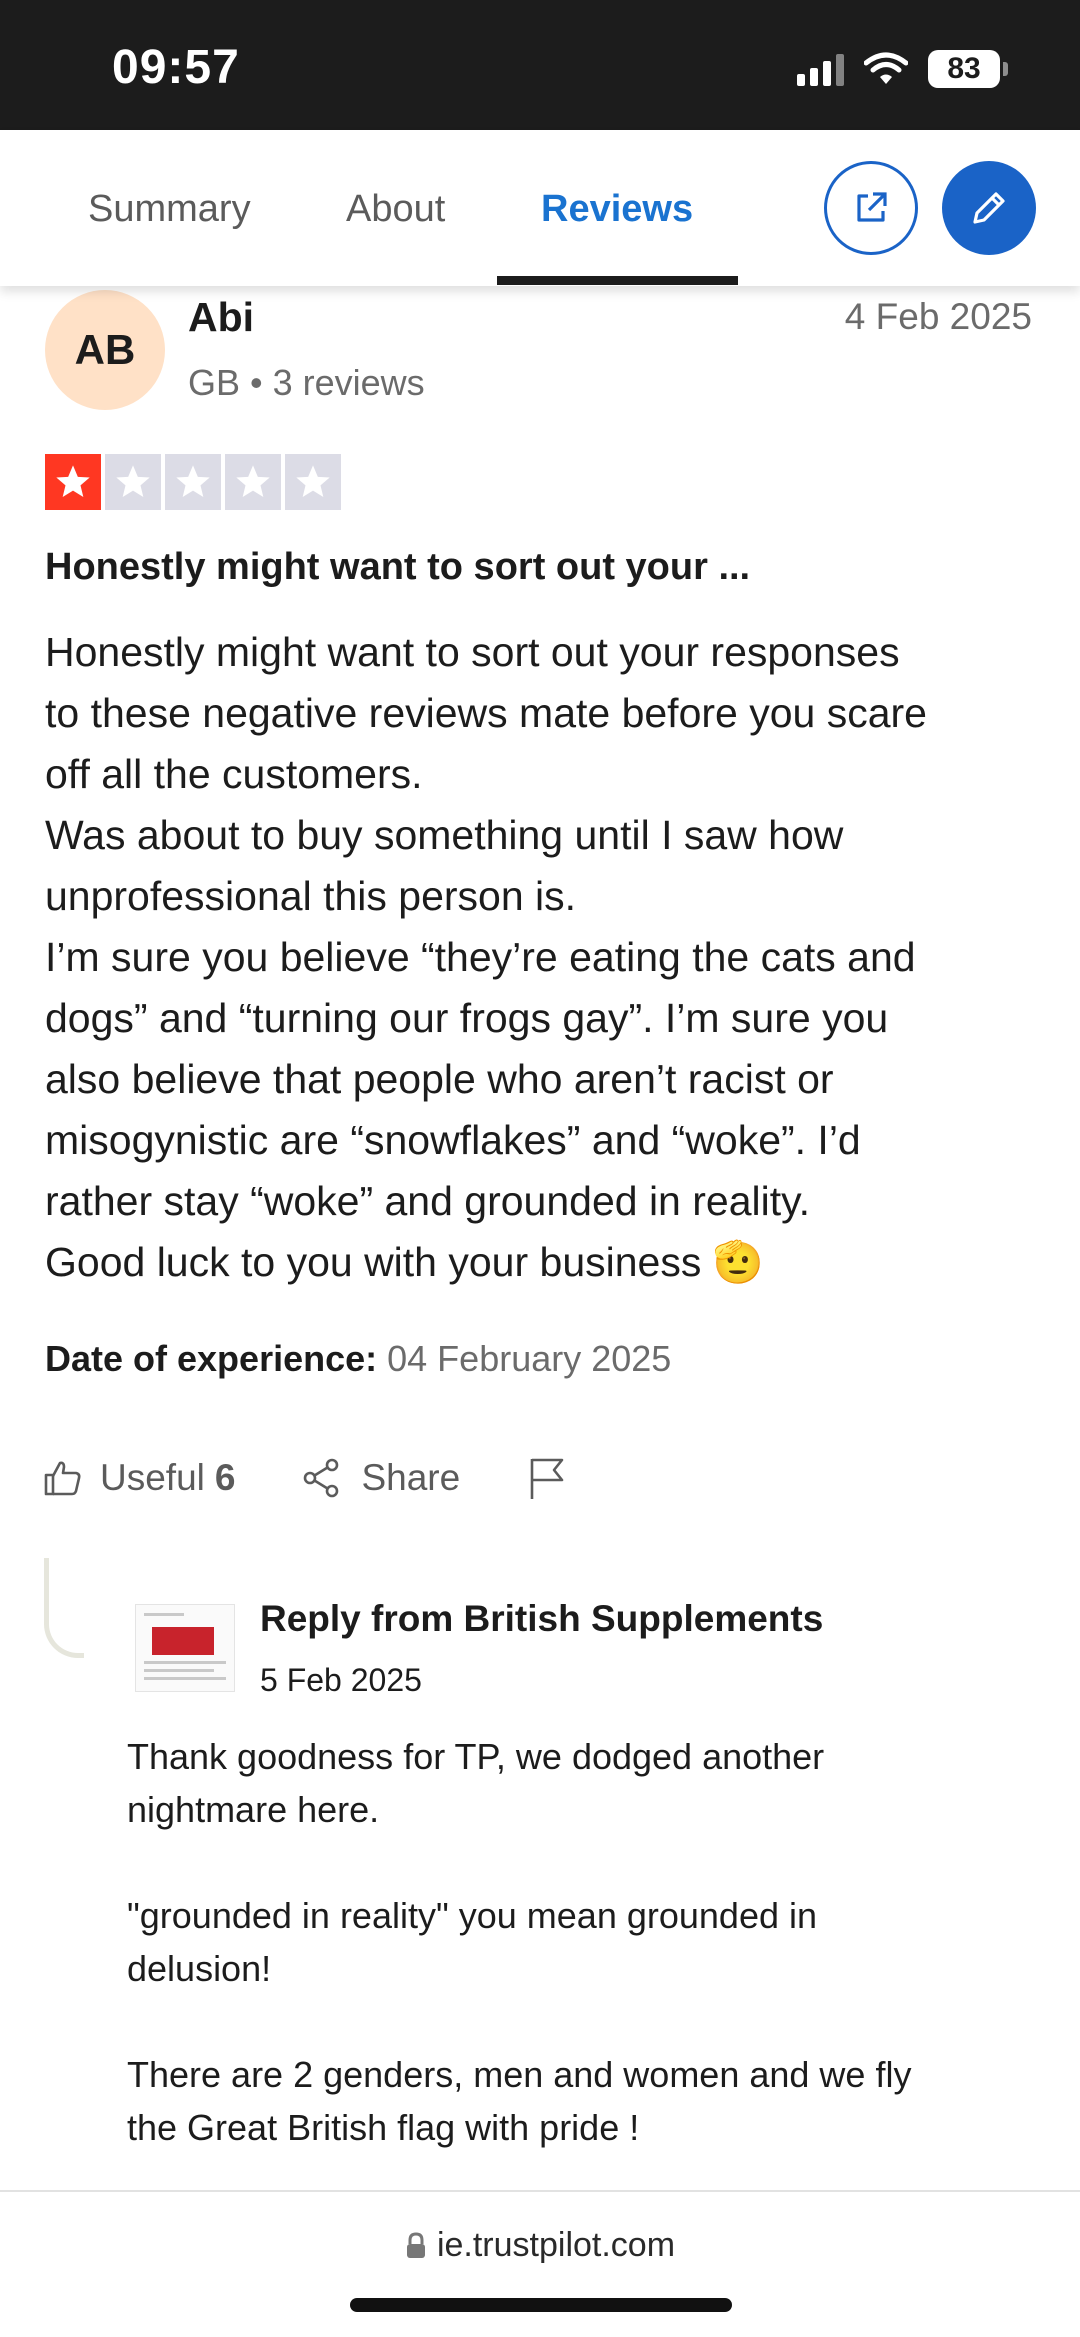 This screenshot has height=2337, width=1080. What do you see at coordinates (415, 2244) in the screenshot?
I see `lock-icon` at bounding box center [415, 2244].